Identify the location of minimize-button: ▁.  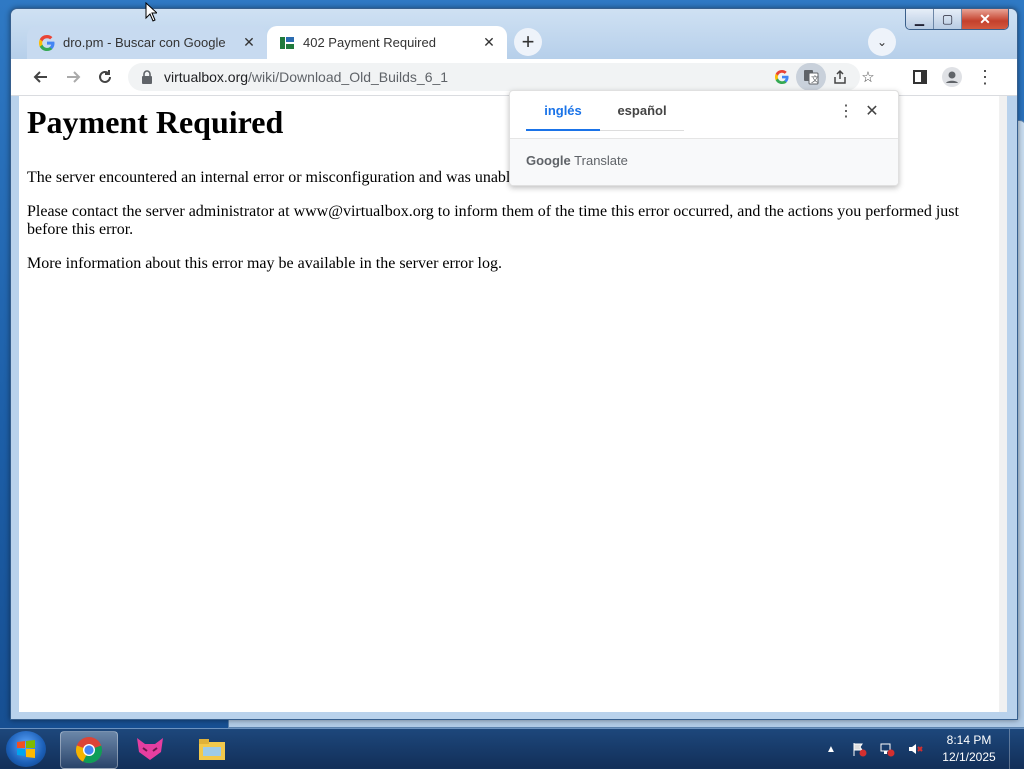
(920, 19).